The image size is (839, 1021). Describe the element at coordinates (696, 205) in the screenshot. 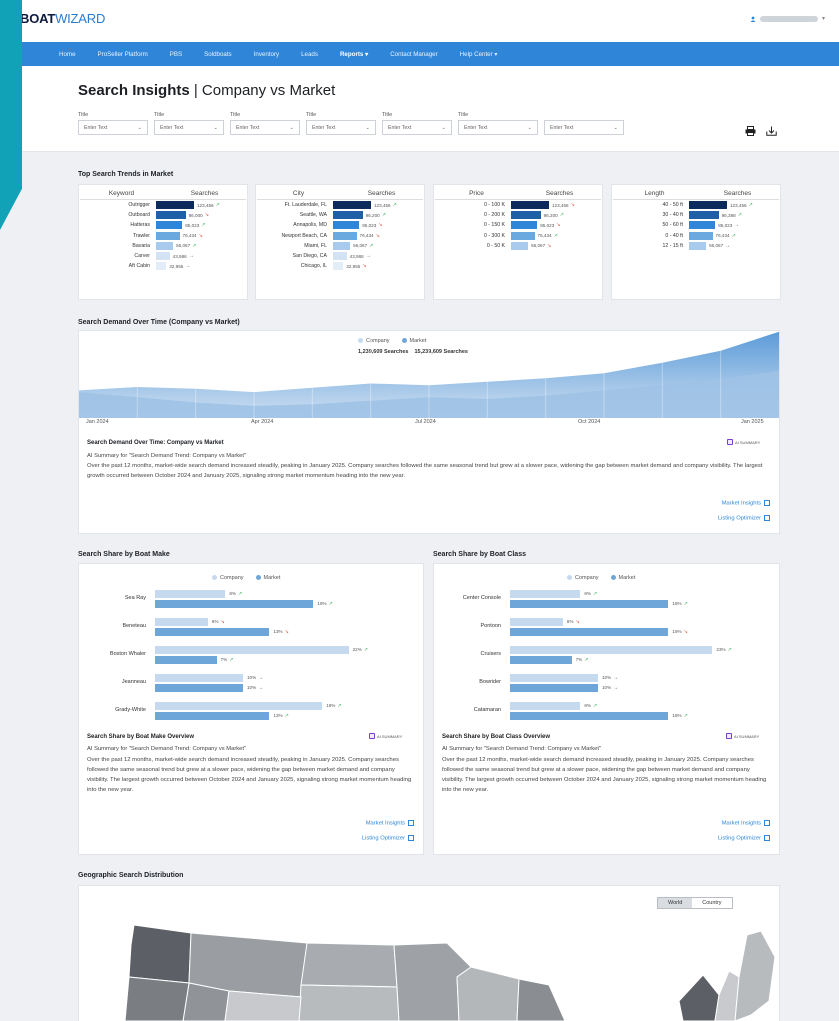

I see `trend-row: 40 - 50 ft 123,456 ↗` at that location.